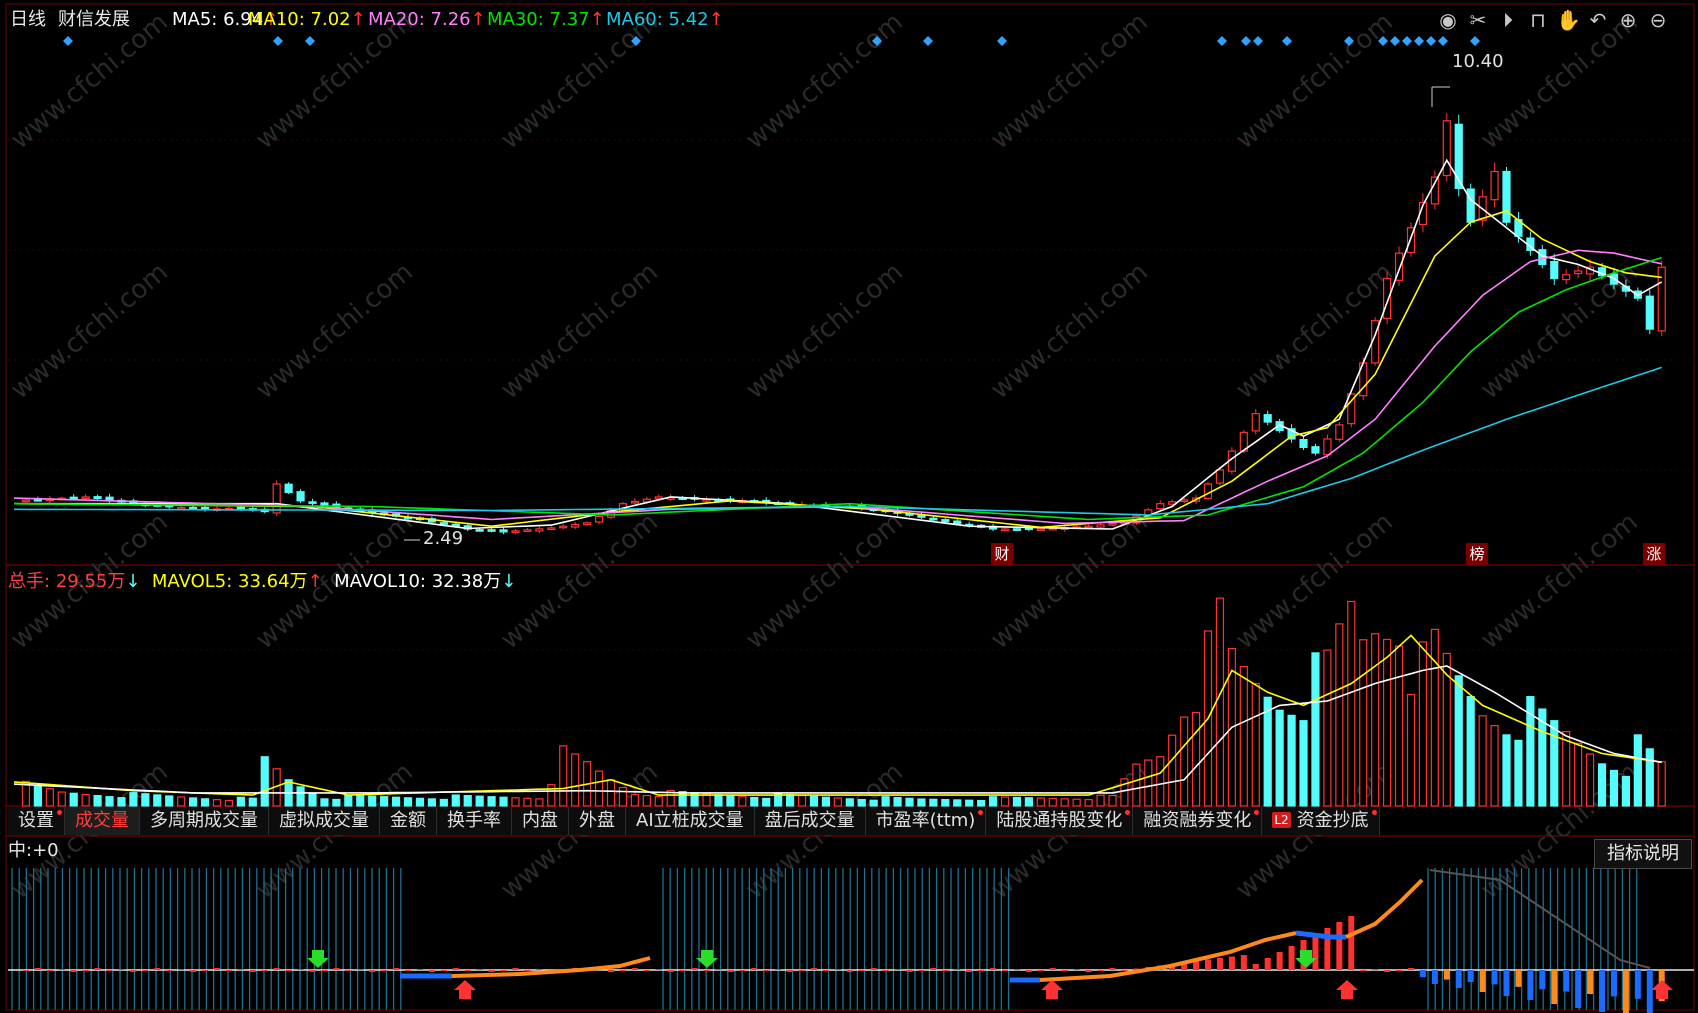 The image size is (1698, 1013). I want to click on badge-cai: 财, so click(1002, 554).